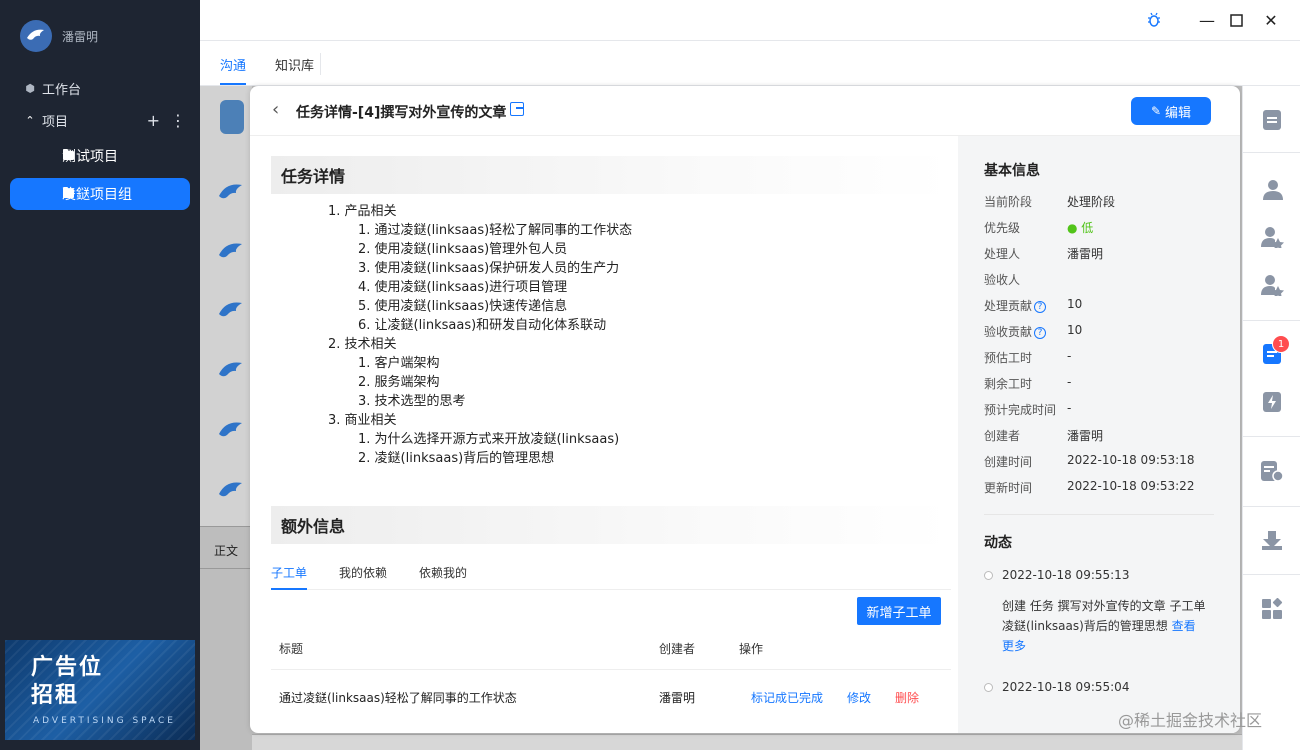 The height and width of the screenshot is (750, 1300). What do you see at coordinates (1271, 20) in the screenshot?
I see `close-icon: ✕` at bounding box center [1271, 20].